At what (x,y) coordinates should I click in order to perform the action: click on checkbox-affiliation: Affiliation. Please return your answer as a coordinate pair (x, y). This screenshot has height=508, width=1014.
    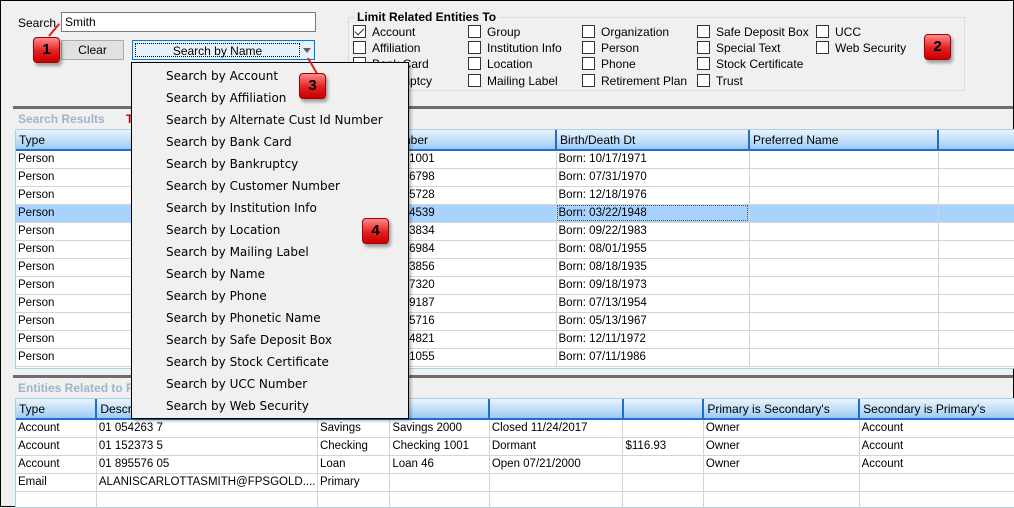
    Looking at the image, I should click on (386, 49).